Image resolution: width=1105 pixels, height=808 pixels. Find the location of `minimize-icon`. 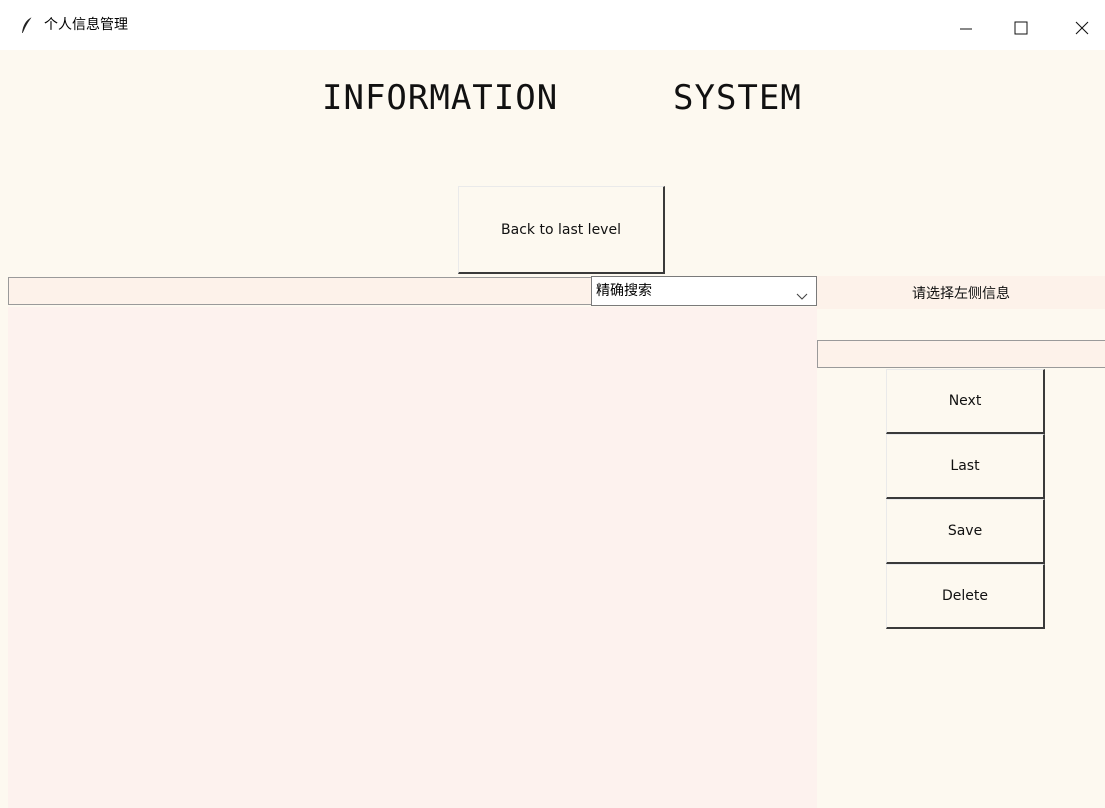

minimize-icon is located at coordinates (966, 28).